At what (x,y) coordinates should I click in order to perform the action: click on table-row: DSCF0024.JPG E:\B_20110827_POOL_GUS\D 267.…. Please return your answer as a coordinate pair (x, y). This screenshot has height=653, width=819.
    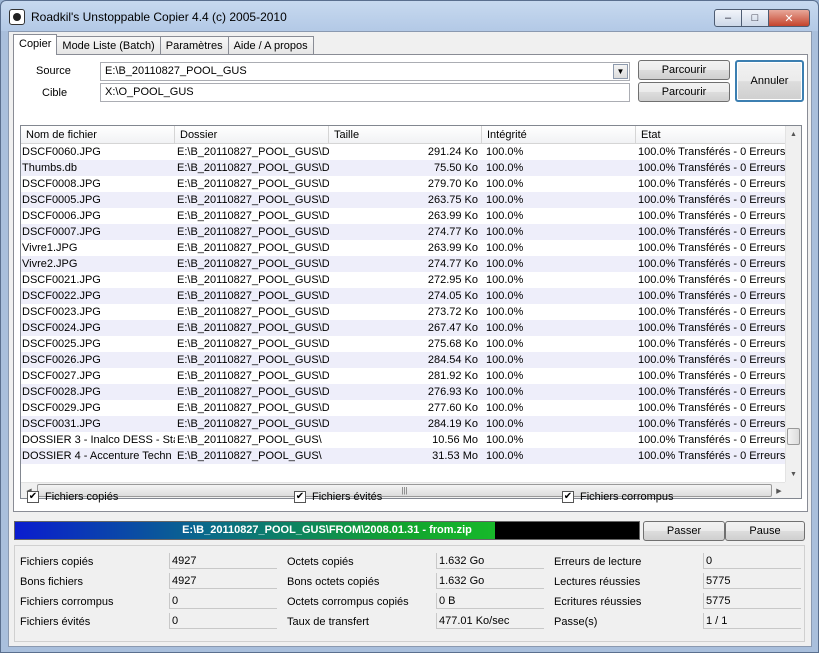
    Looking at the image, I should click on (404, 328).